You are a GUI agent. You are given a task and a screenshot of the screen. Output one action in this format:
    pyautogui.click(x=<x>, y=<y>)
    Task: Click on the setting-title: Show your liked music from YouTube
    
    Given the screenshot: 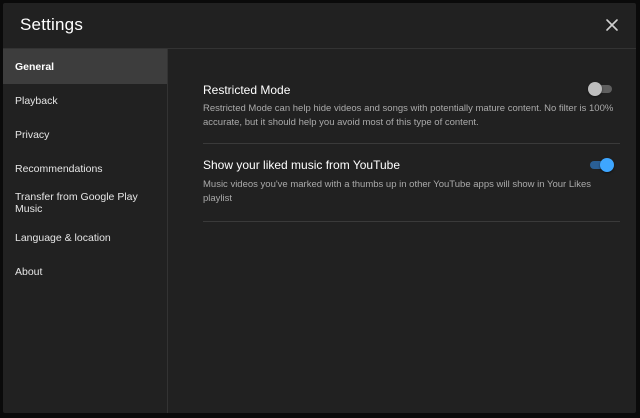 What is the action you would take?
    pyautogui.click(x=301, y=165)
    